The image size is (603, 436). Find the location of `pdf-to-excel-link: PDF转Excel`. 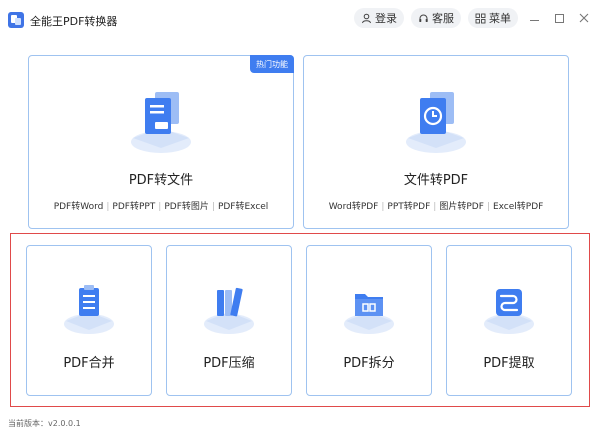

pdf-to-excel-link: PDF转Excel is located at coordinates (243, 207).